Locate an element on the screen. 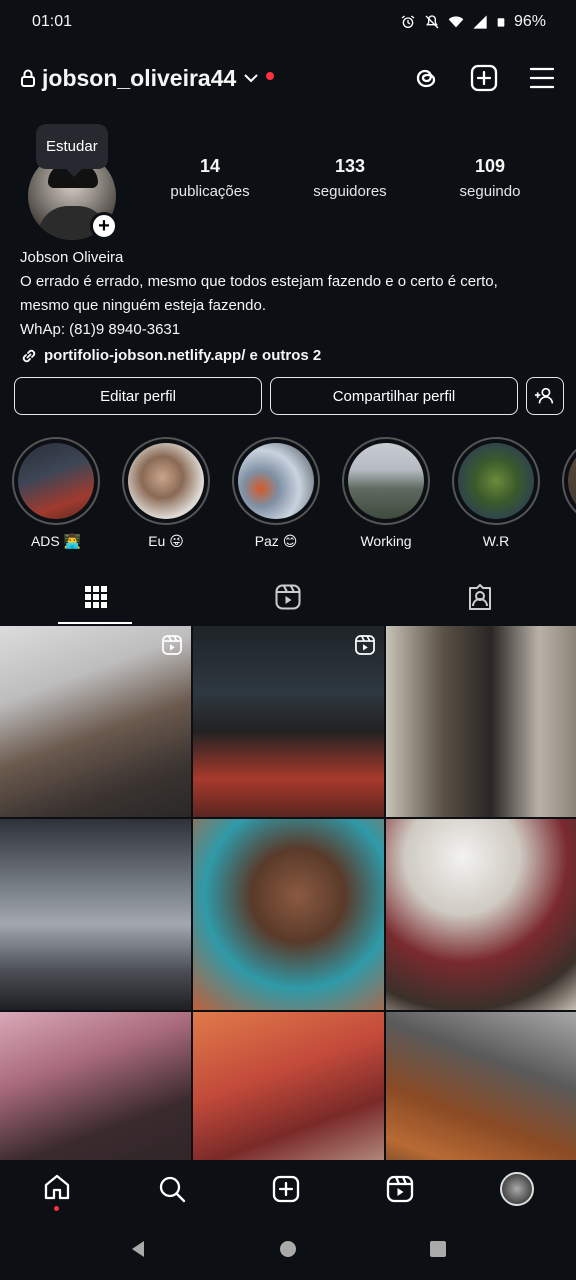 Image resolution: width=576 pixels, height=1280 pixels. discover-people-button is located at coordinates (545, 396).